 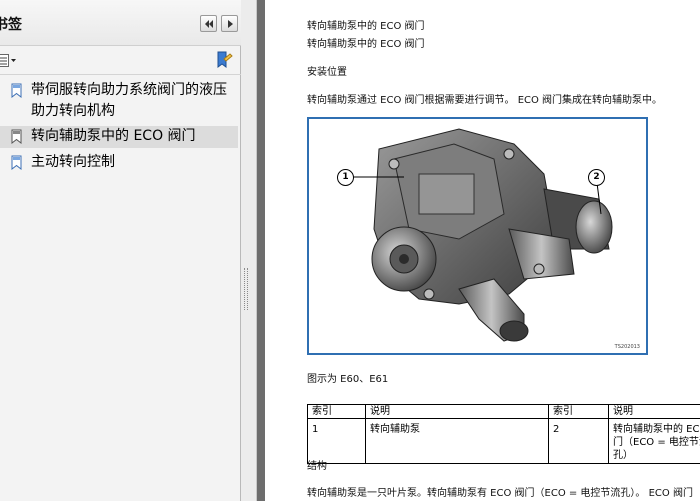 I want to click on double-left-arrow-icon, so click(x=209, y=24).